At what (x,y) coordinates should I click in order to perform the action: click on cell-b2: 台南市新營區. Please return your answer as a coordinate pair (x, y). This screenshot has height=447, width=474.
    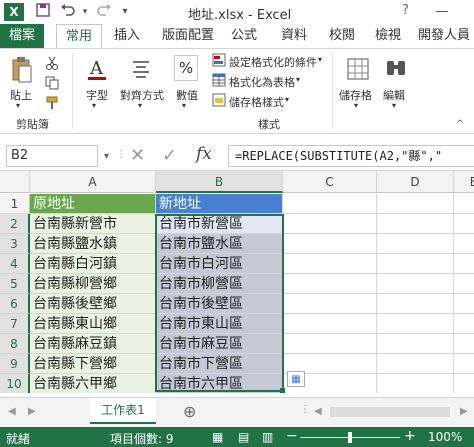
    Looking at the image, I should click on (219, 224).